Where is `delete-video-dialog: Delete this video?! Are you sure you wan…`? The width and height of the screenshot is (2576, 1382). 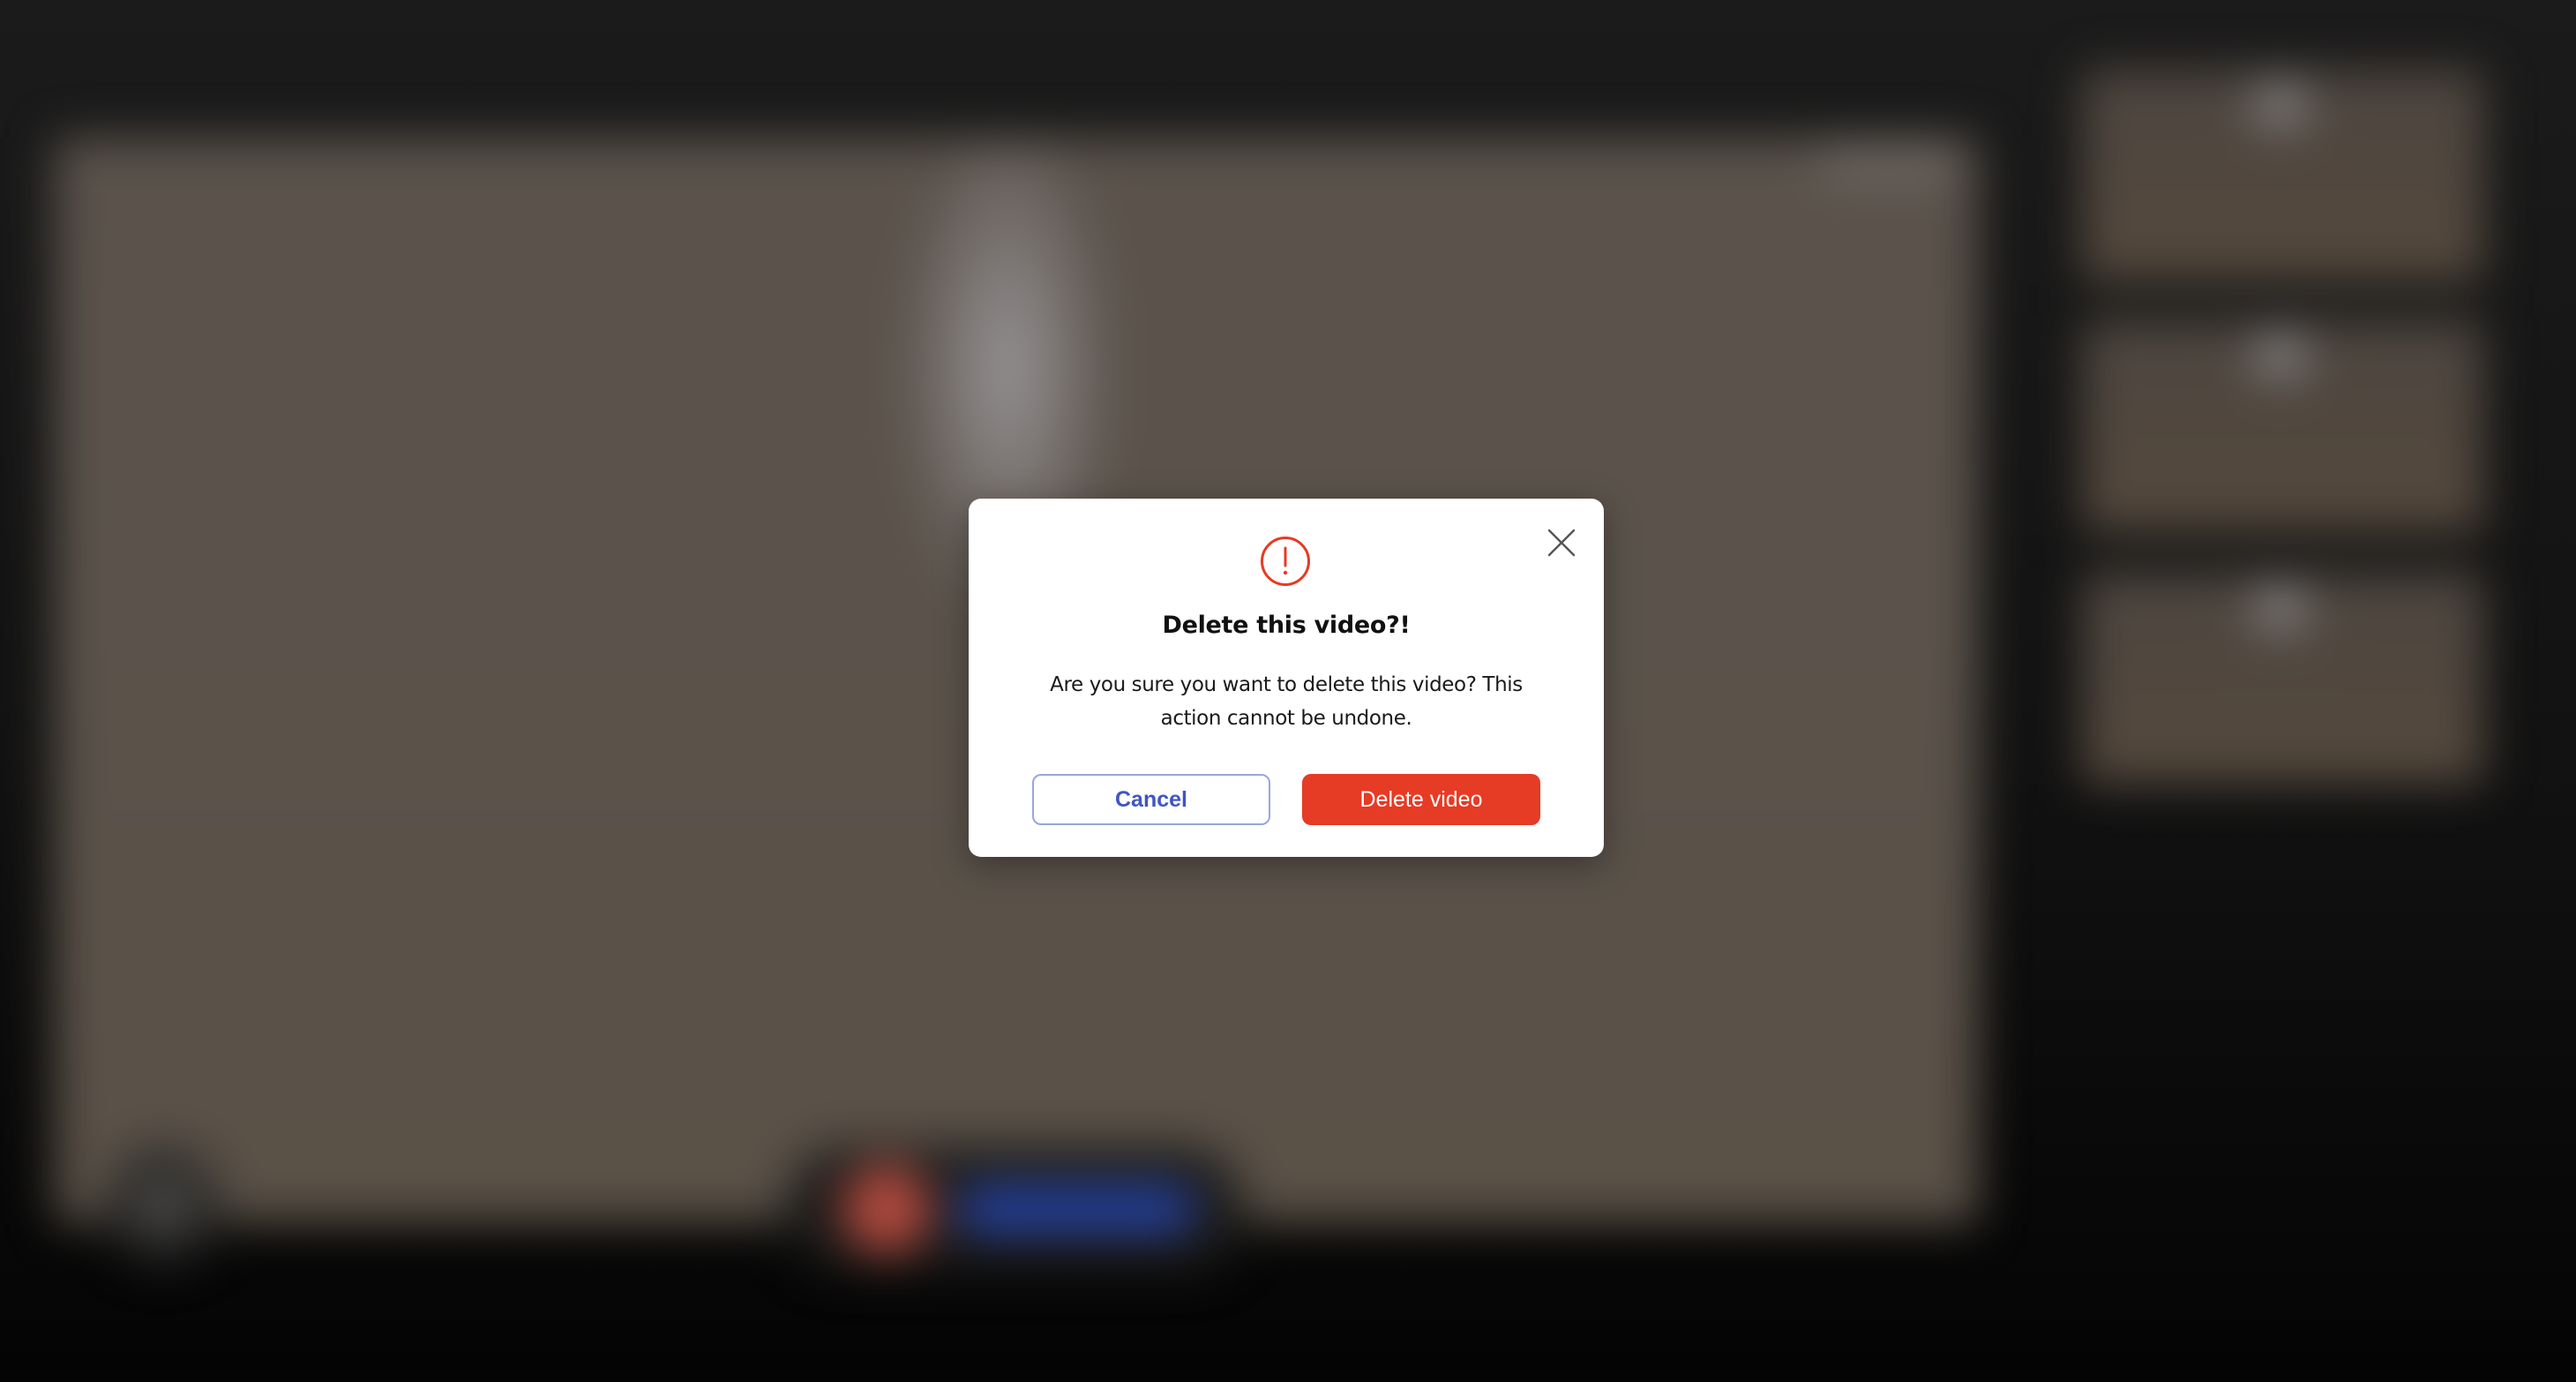
delete-video-dialog: Delete this video?! Are you sure you wan… is located at coordinates (1287, 678).